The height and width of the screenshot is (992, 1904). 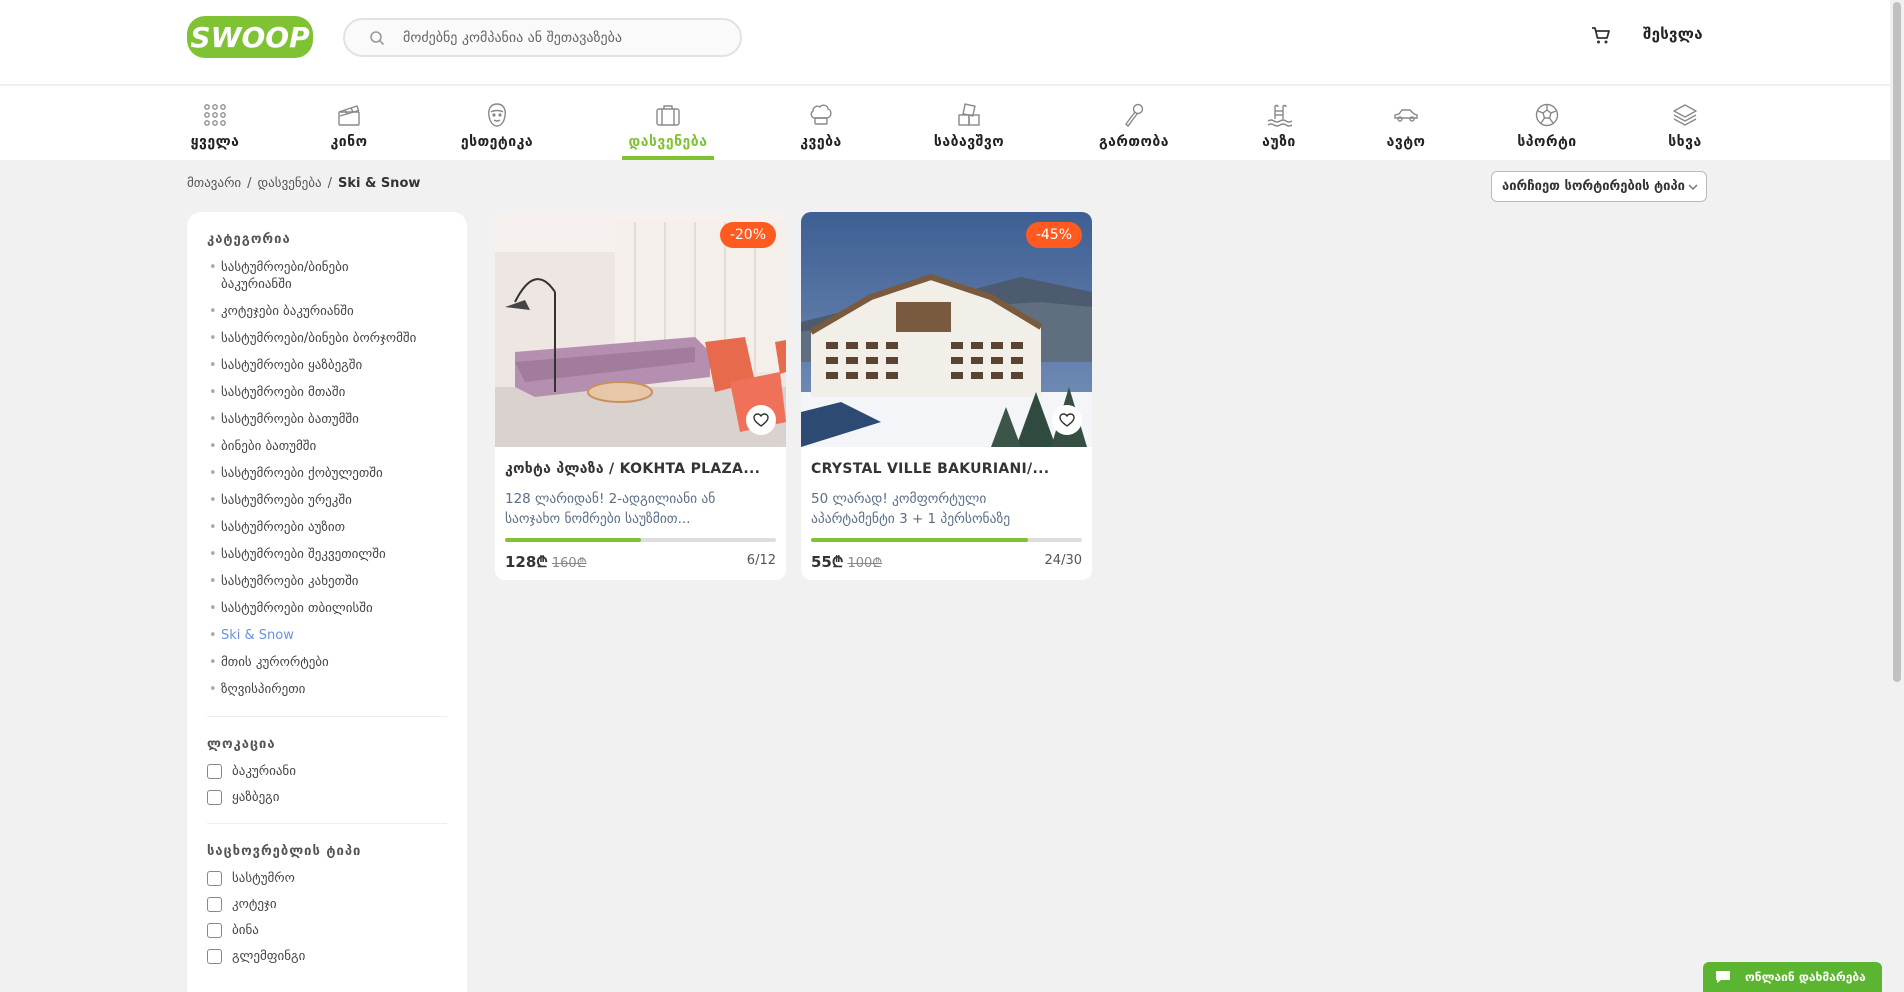 I want to click on category-aesthetics: ესთეტიკა, so click(x=497, y=123).